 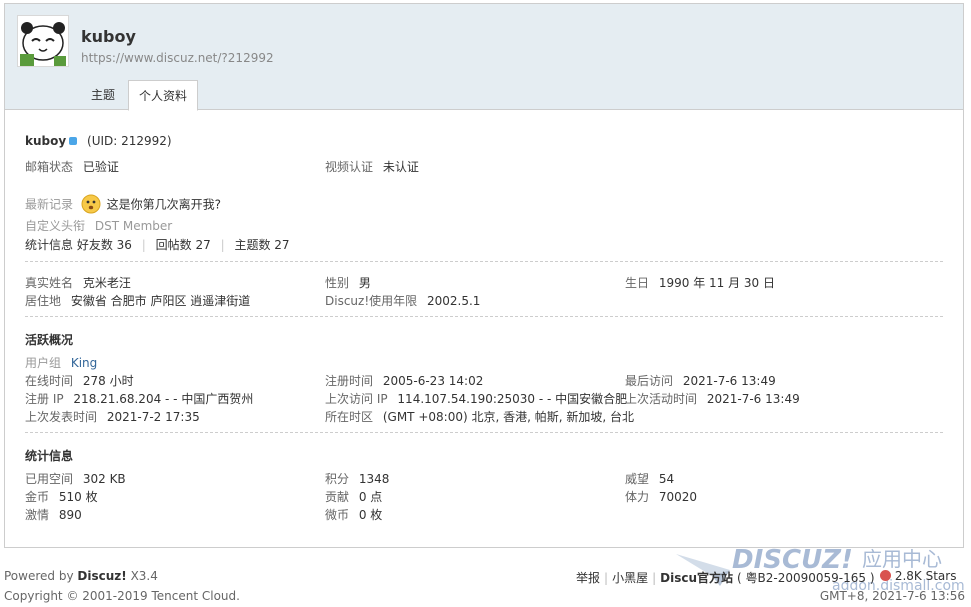 I want to click on powered-by: Powered by Discuz! X3.4, so click(x=81, y=576).